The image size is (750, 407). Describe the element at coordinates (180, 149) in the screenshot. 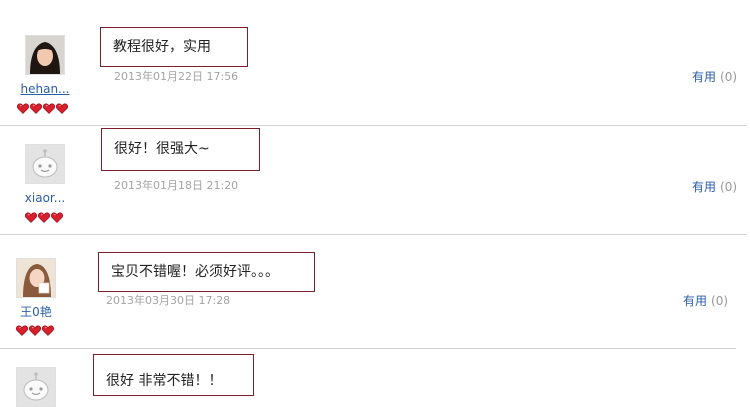

I see `comment-bubble: 很好！很强大~` at that location.